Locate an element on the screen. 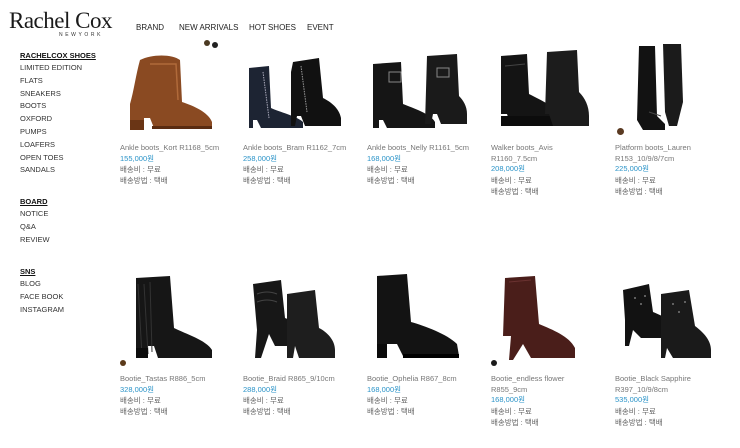 The image size is (740, 448). brand-logo: Rachel Cox NEWYORK is located at coordinates (65, 23).